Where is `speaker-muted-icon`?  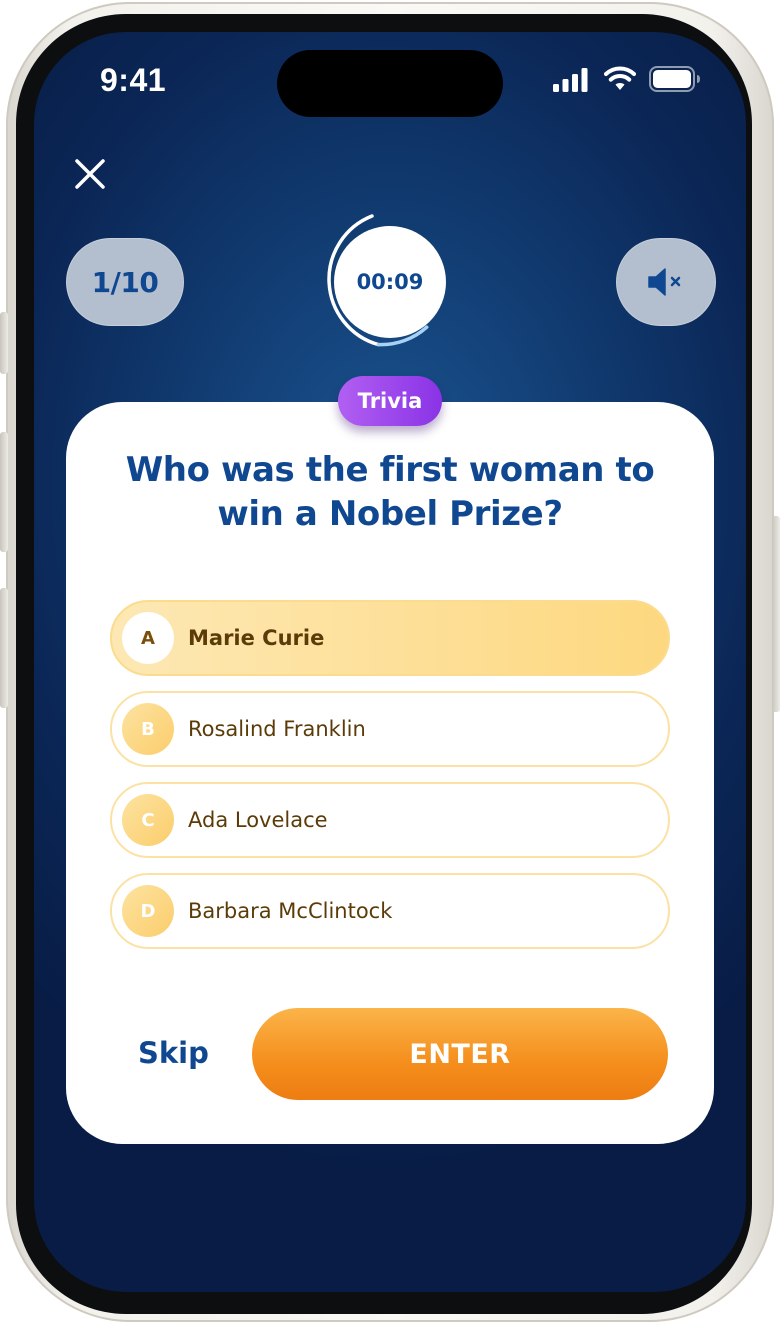 speaker-muted-icon is located at coordinates (664, 282).